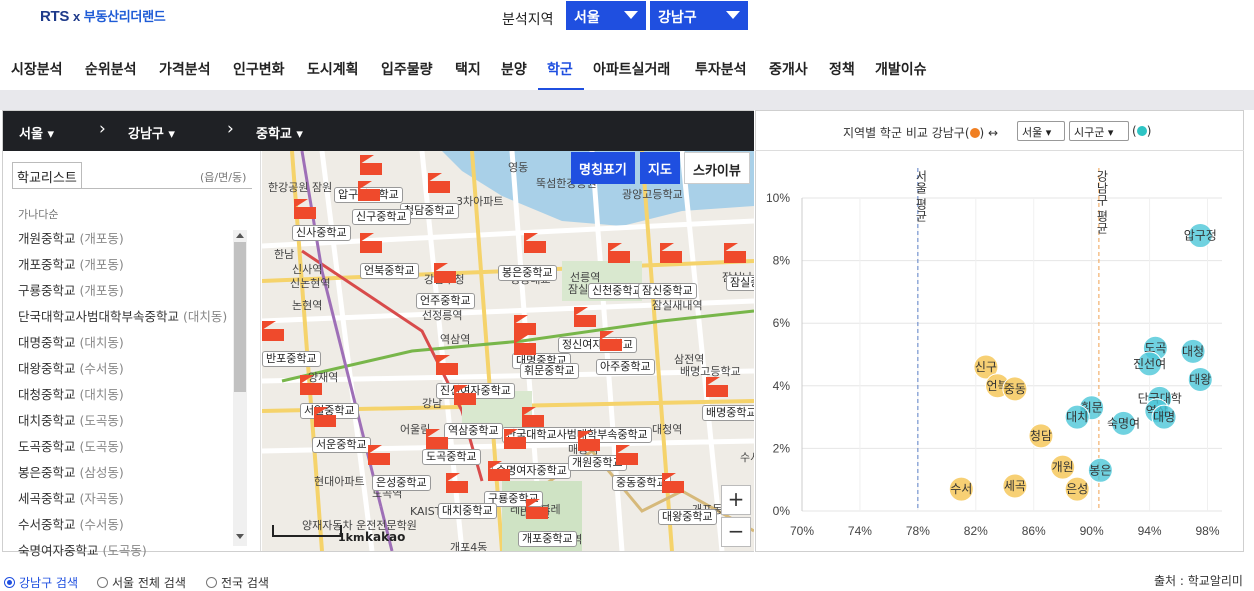 The height and width of the screenshot is (591, 1254). Describe the element at coordinates (321, 233) in the screenshot. I see `school-pin-label: 신사중학교` at that location.